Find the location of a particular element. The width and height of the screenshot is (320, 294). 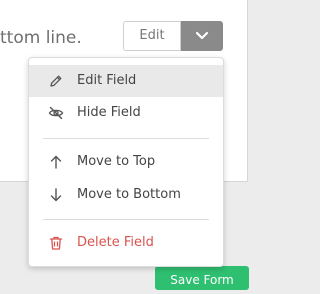

menu-item-label: Move to Top is located at coordinates (116, 161).